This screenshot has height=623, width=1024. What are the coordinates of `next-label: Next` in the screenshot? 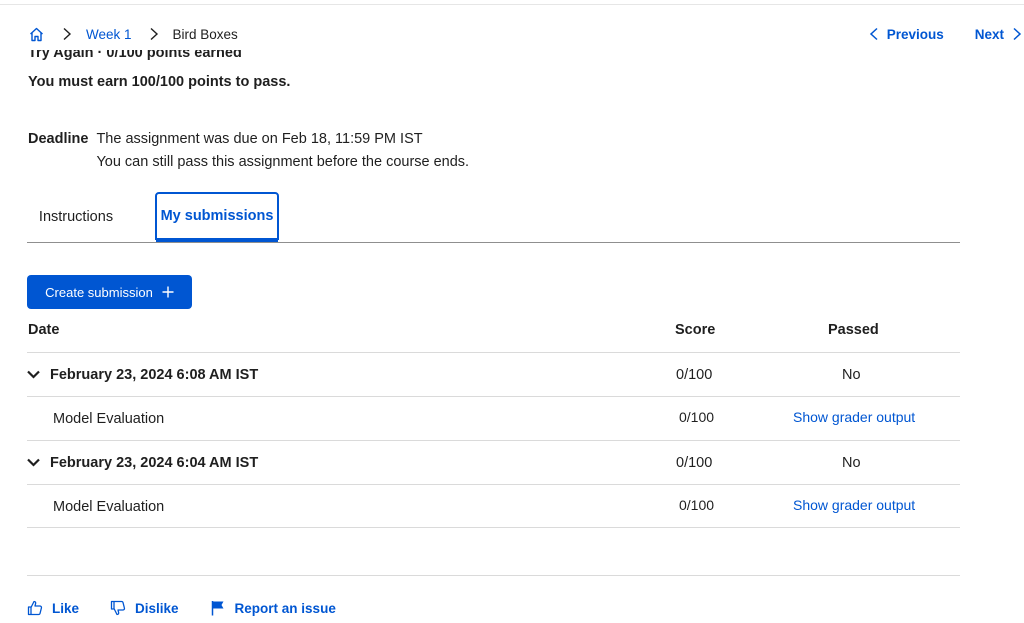 It's located at (989, 34).